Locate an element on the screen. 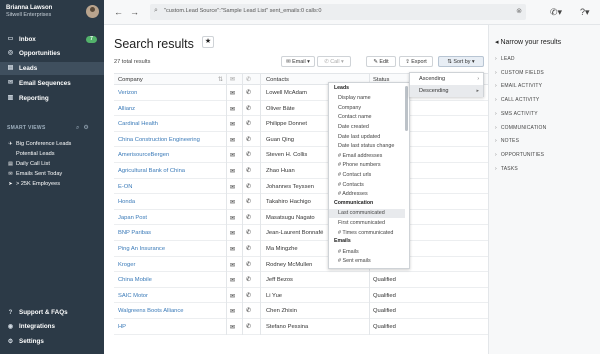  help-menu-icon: ?▾ is located at coordinates (585, 12).